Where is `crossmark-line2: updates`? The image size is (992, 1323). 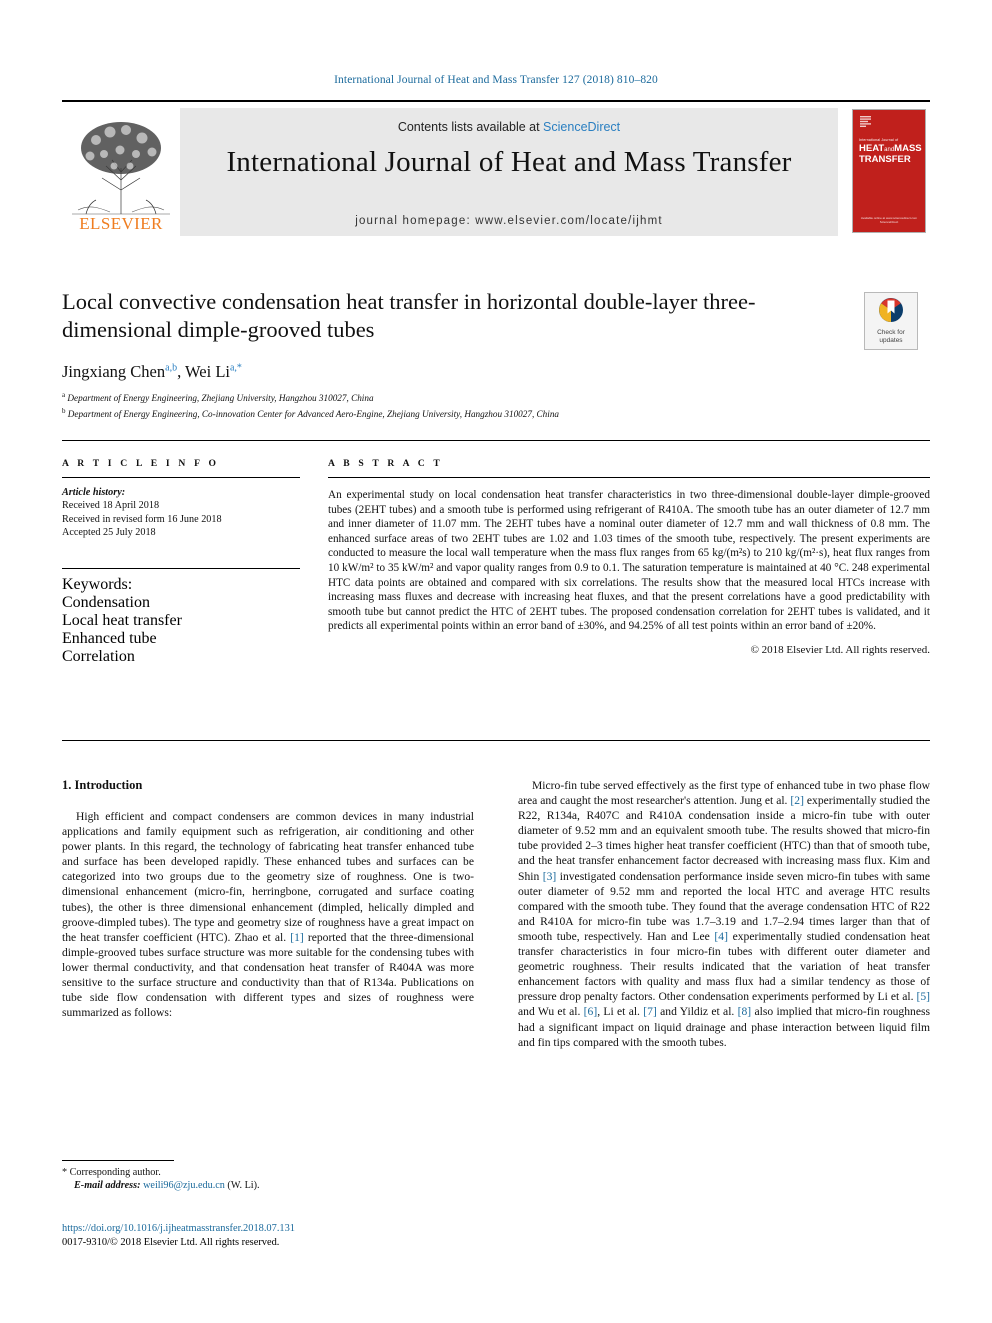
crossmark-line2: updates is located at coordinates (891, 340).